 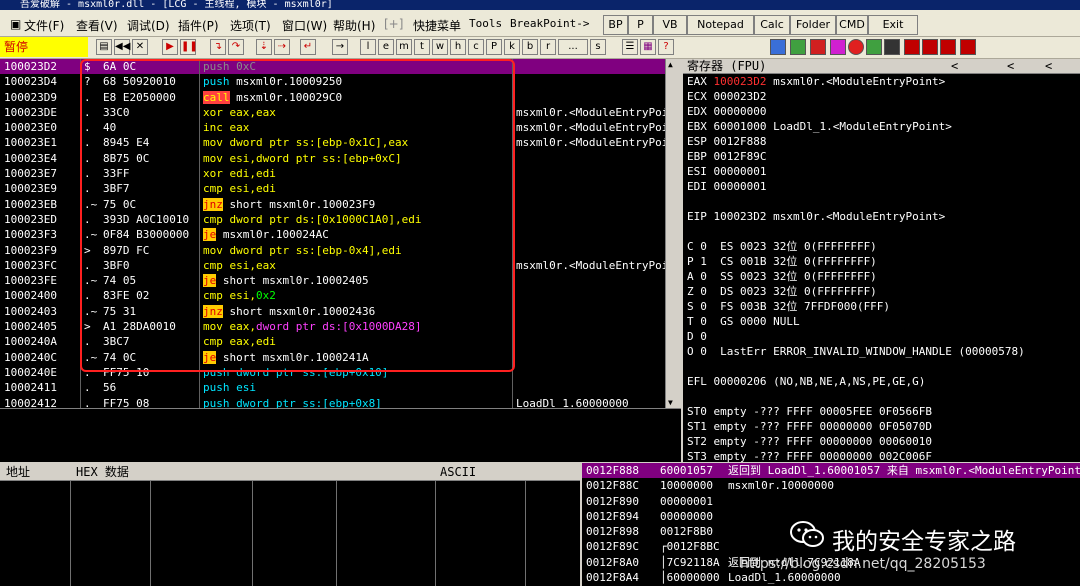 What do you see at coordinates (881, 321) in the screenshot?
I see `register-row: T 0 GS 0000 NULL` at bounding box center [881, 321].